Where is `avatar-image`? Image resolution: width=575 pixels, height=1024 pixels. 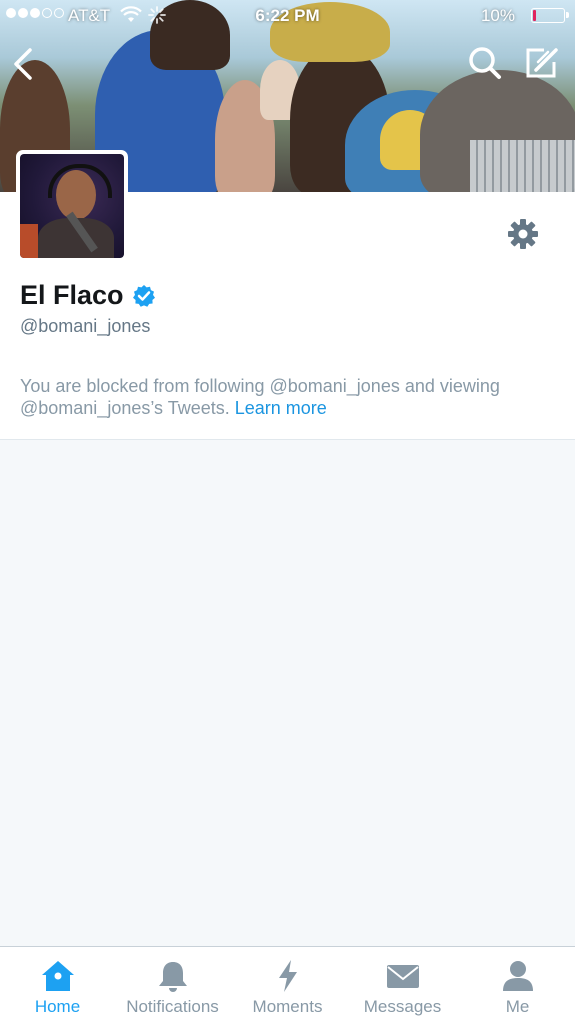
avatar-image is located at coordinates (72, 206).